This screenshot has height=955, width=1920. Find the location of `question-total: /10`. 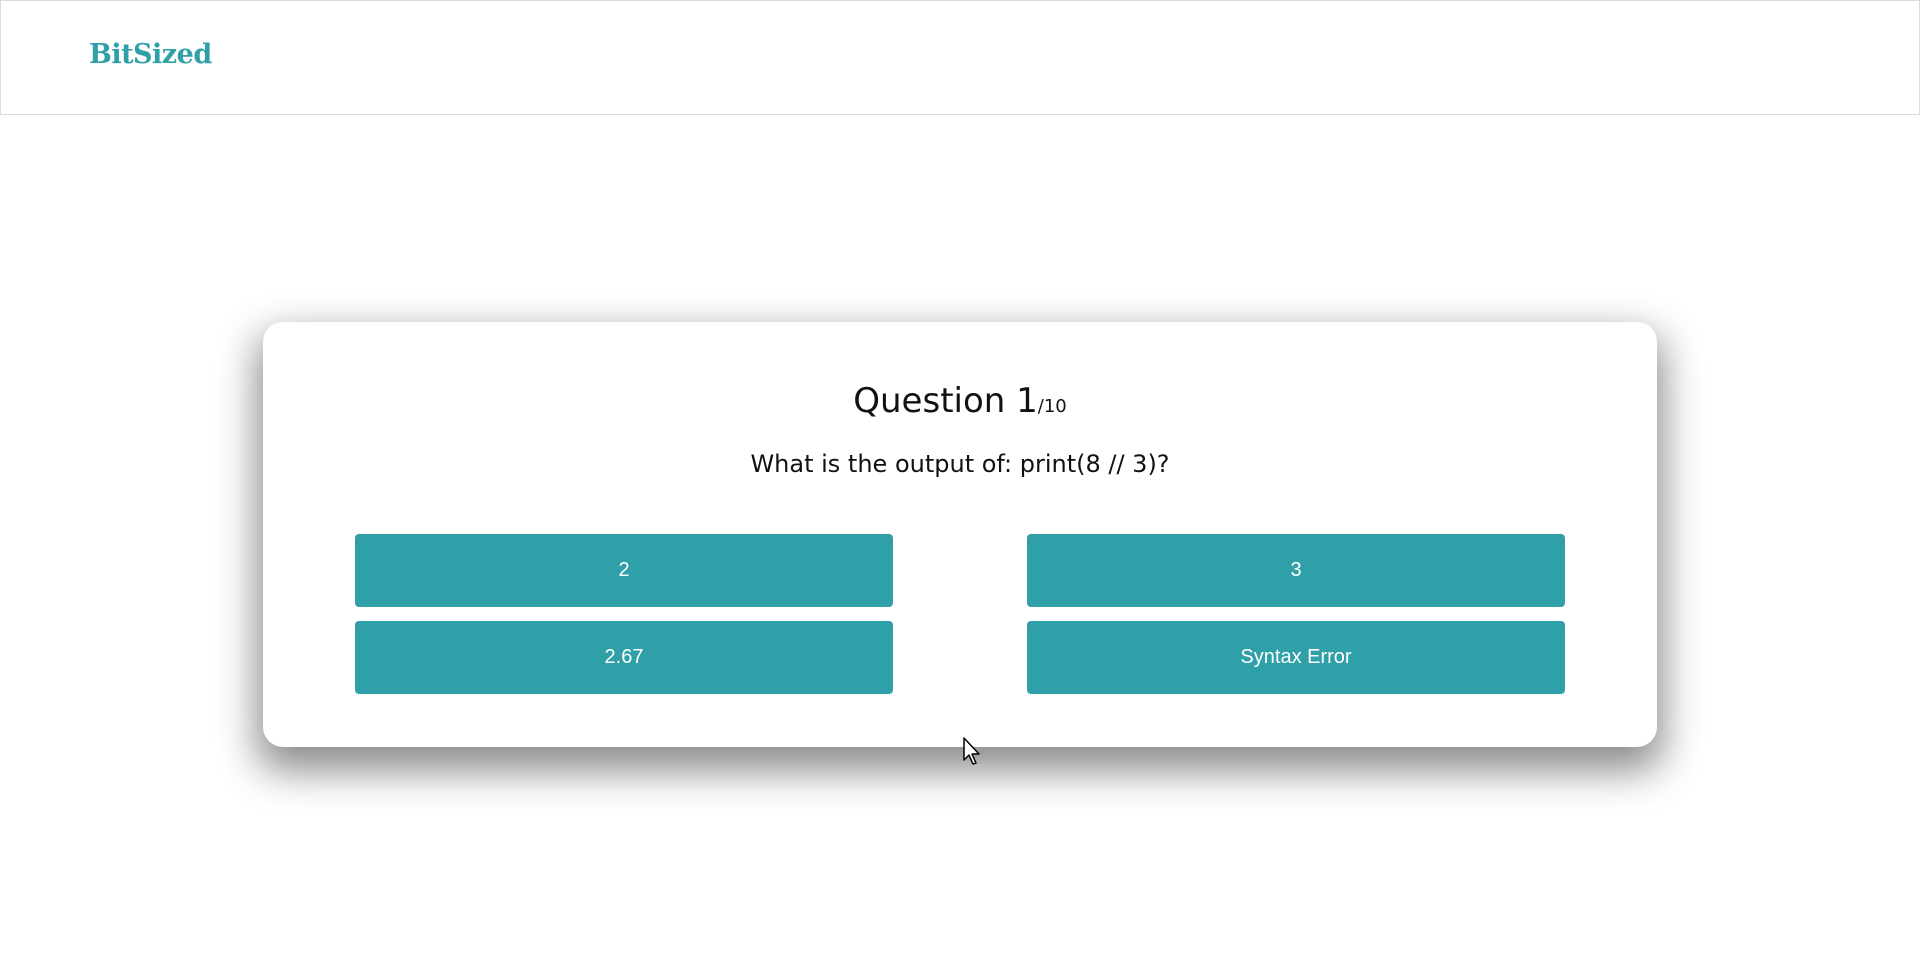

question-total: /10 is located at coordinates (1052, 406).